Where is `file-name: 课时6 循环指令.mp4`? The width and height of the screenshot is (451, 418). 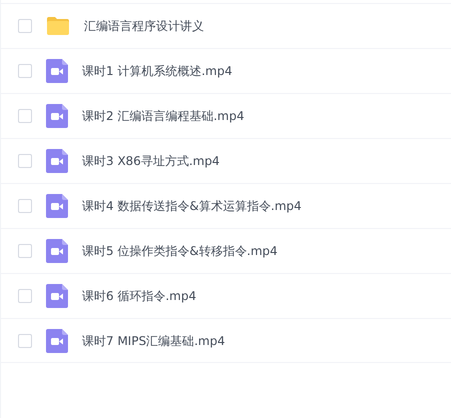 file-name: 课时6 循环指令.mp4 is located at coordinates (139, 296).